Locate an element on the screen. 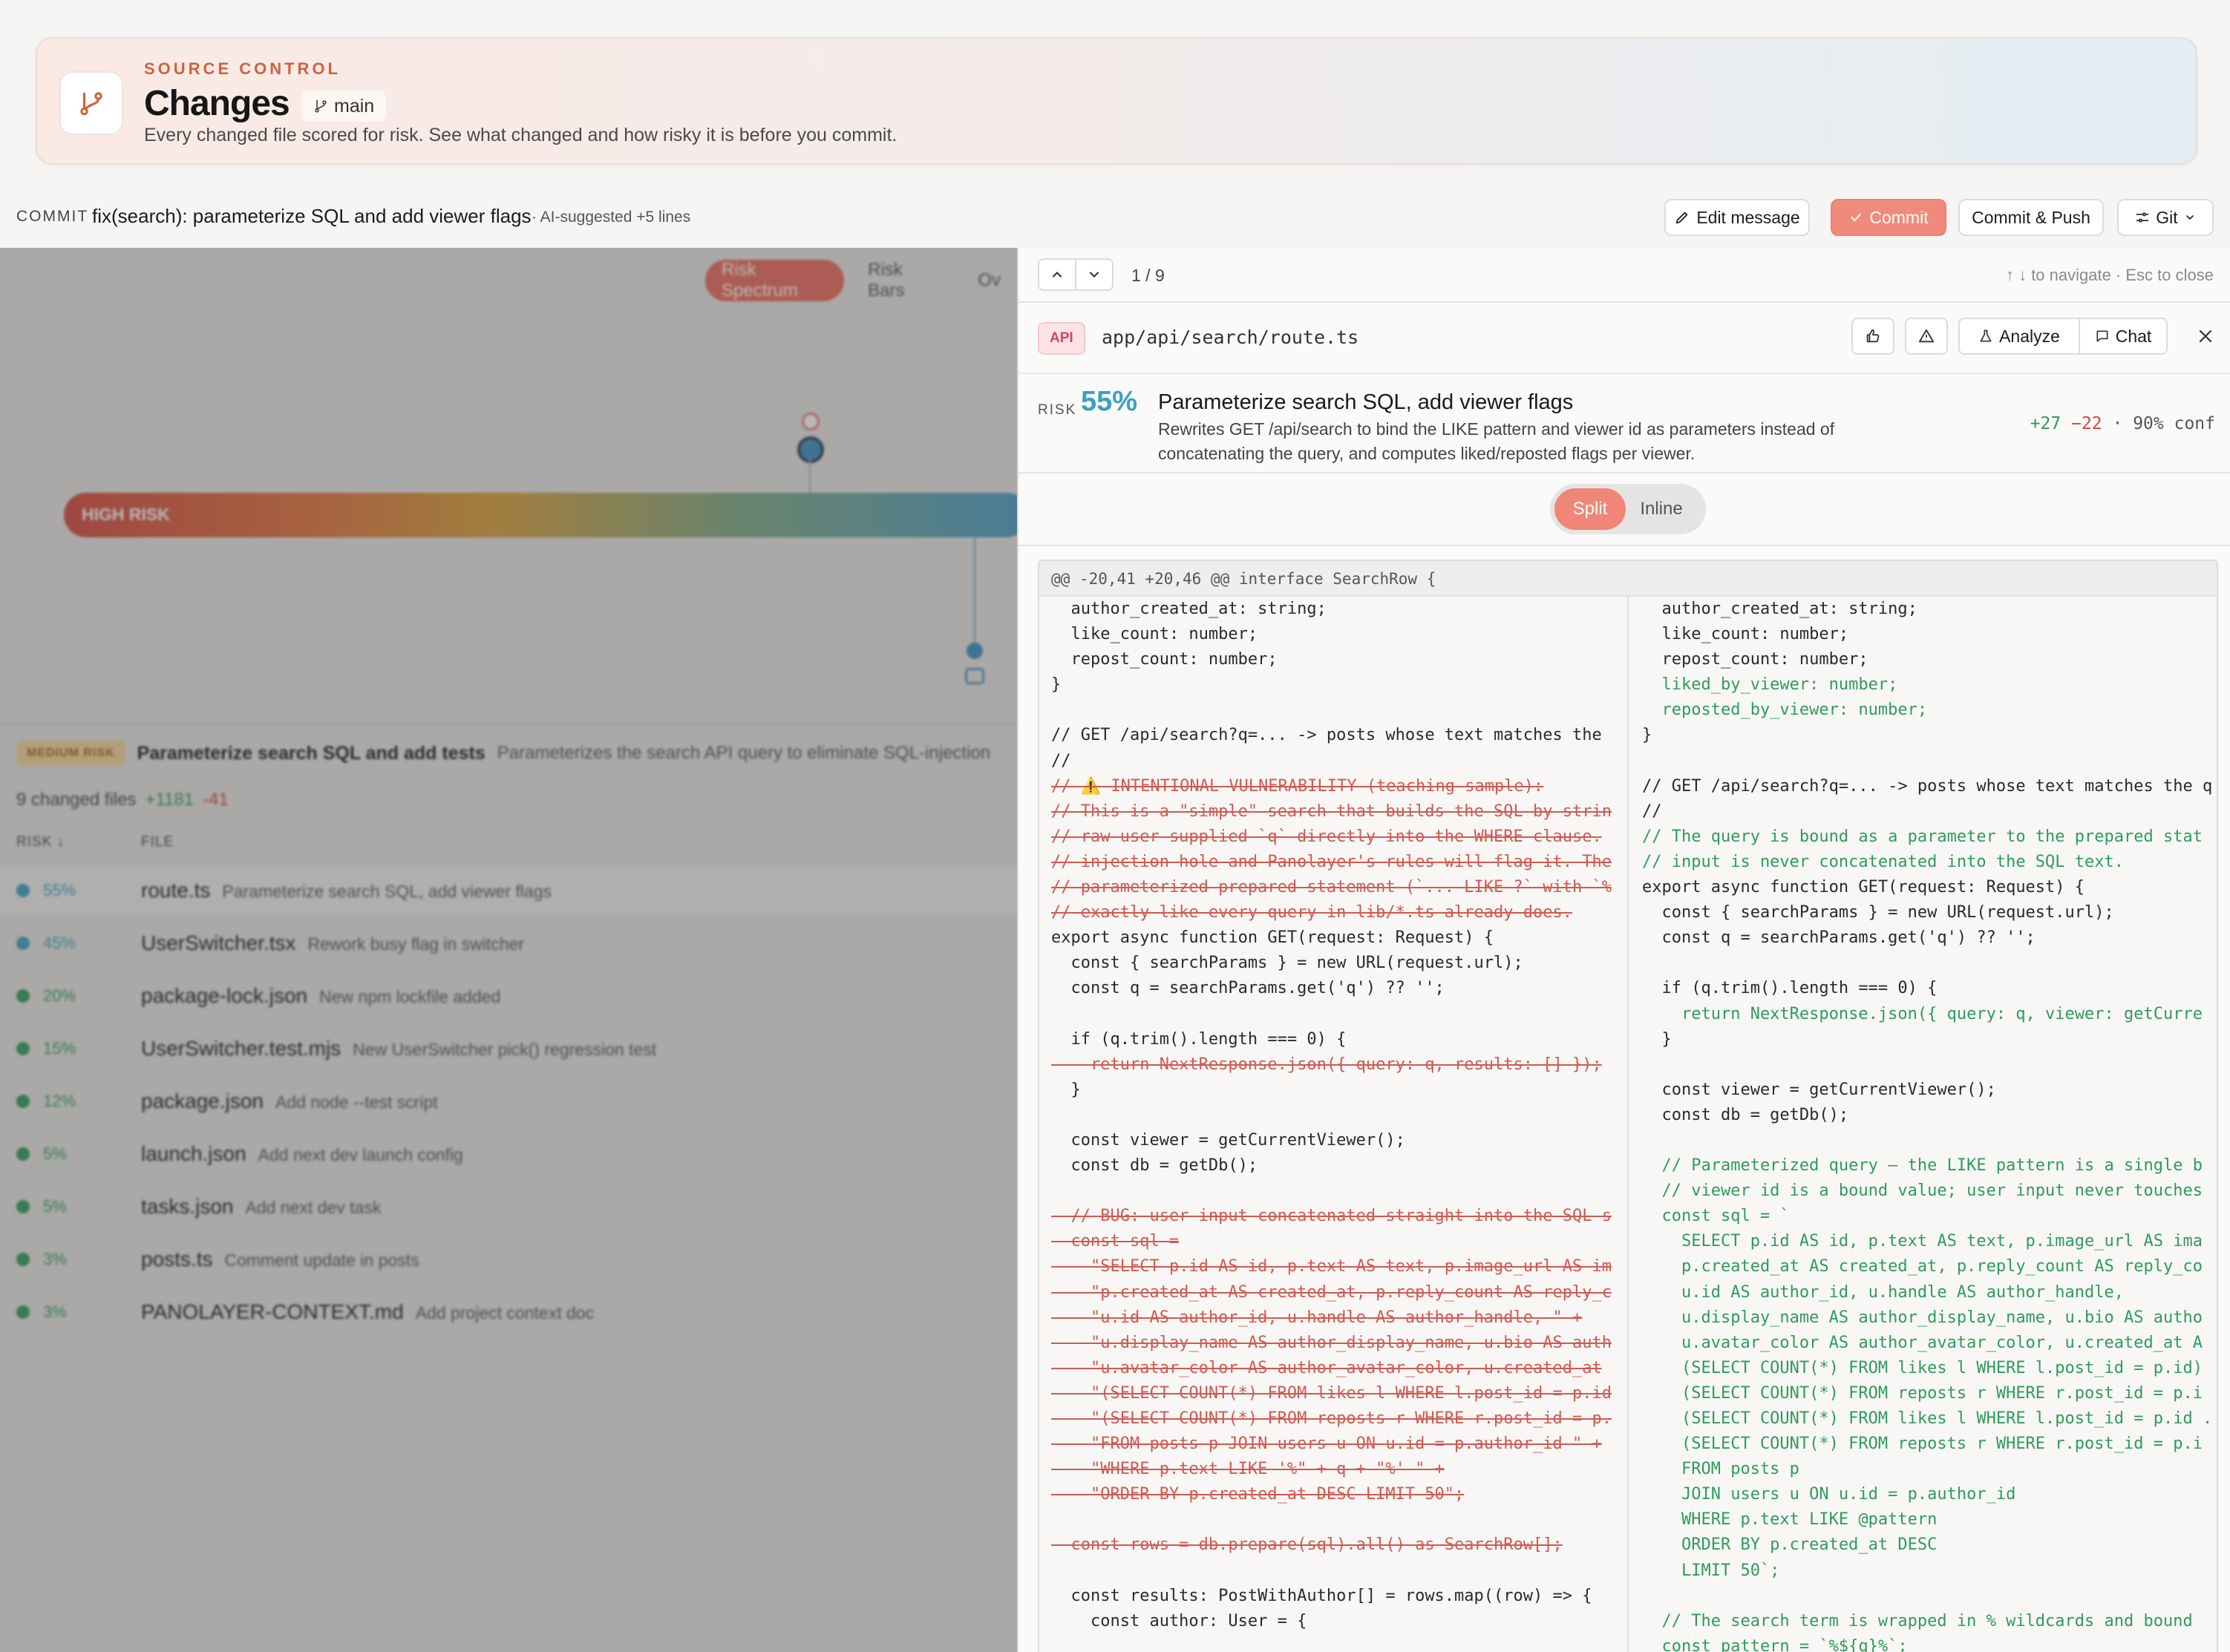  git-menu-button: Git is located at coordinates (2166, 217).